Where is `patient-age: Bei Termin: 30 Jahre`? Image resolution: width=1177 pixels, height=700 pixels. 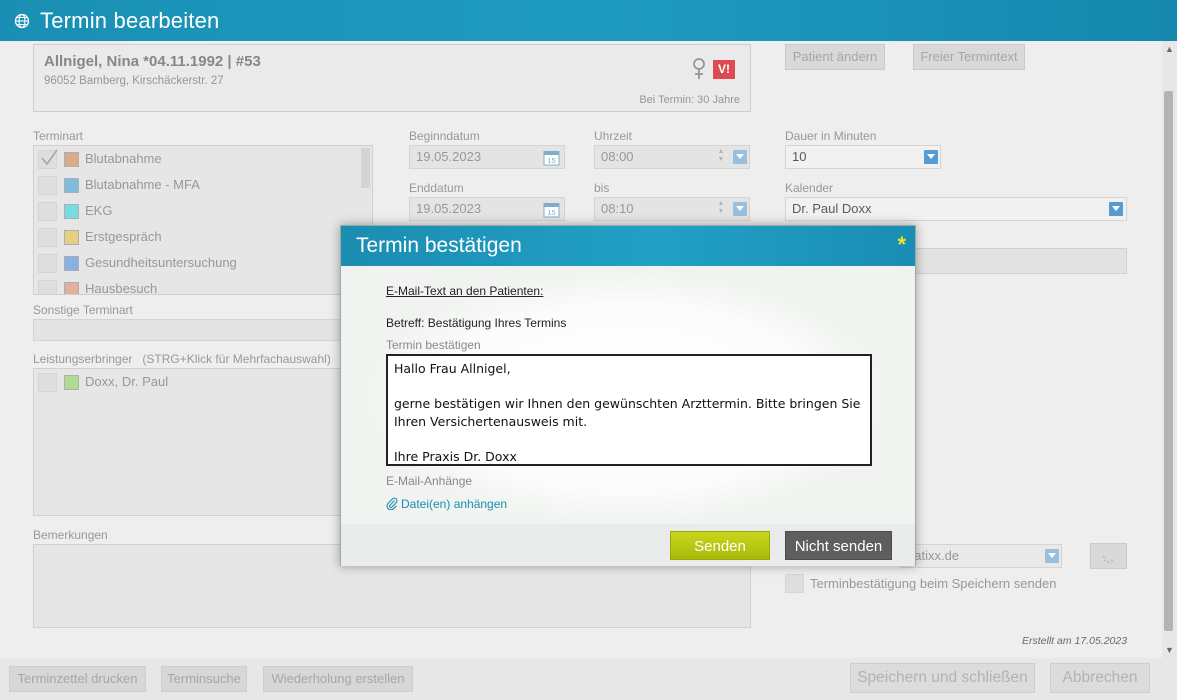 patient-age: Bei Termin: 30 Jahre is located at coordinates (689, 100).